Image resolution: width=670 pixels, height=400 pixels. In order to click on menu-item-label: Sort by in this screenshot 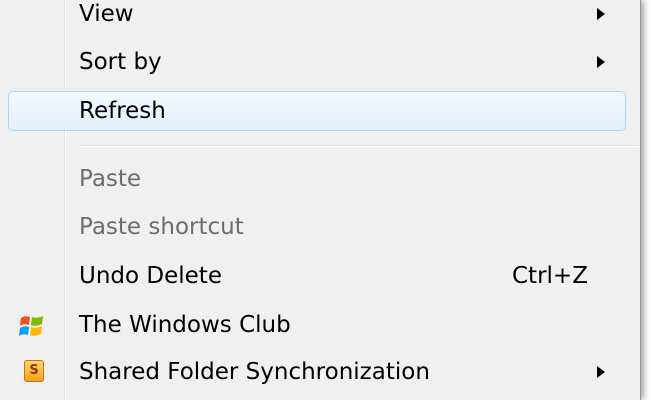, I will do `click(120, 62)`.